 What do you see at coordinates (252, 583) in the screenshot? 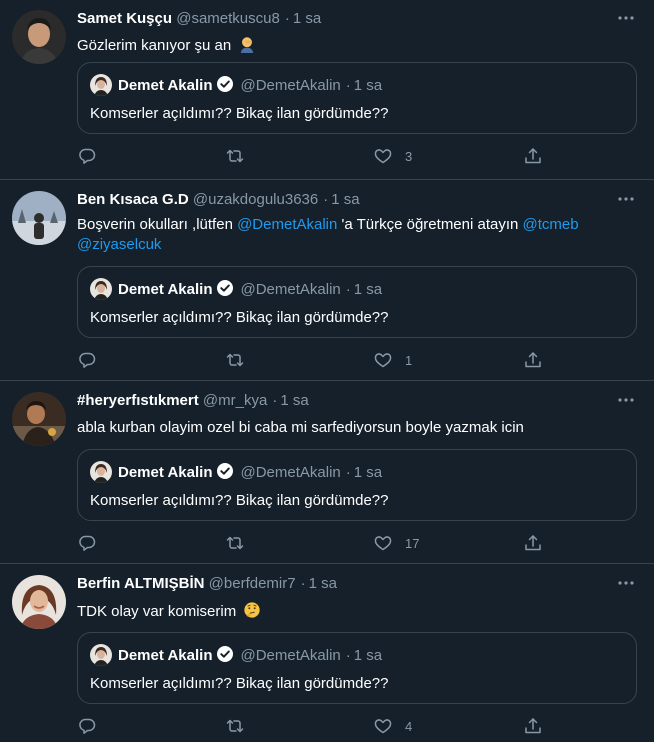
I see `user-handle: @berfdemir7` at bounding box center [252, 583].